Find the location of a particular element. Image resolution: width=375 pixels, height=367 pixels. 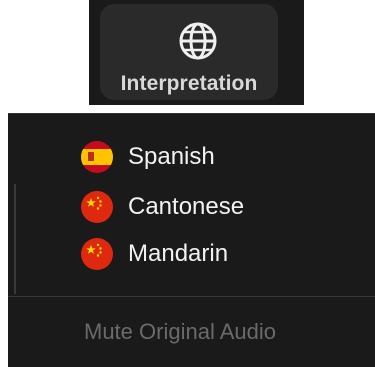

language-option-cantonese: Cantonese is located at coordinates (162, 207).